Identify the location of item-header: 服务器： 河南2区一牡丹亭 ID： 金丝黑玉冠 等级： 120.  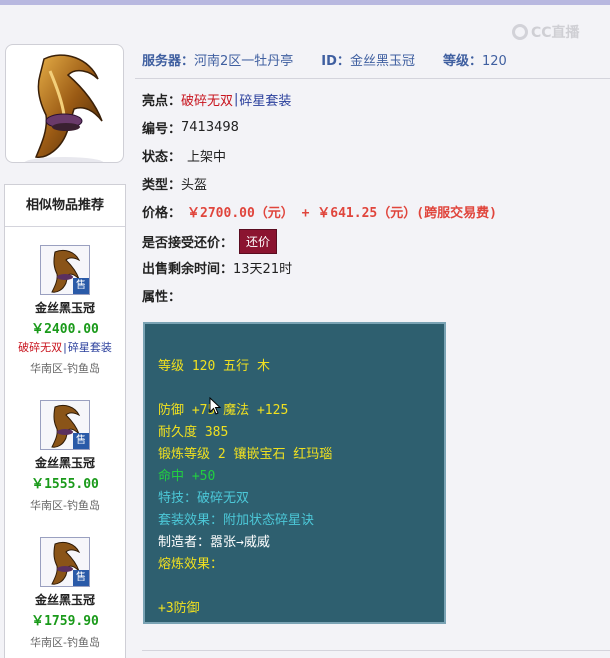
(376, 59).